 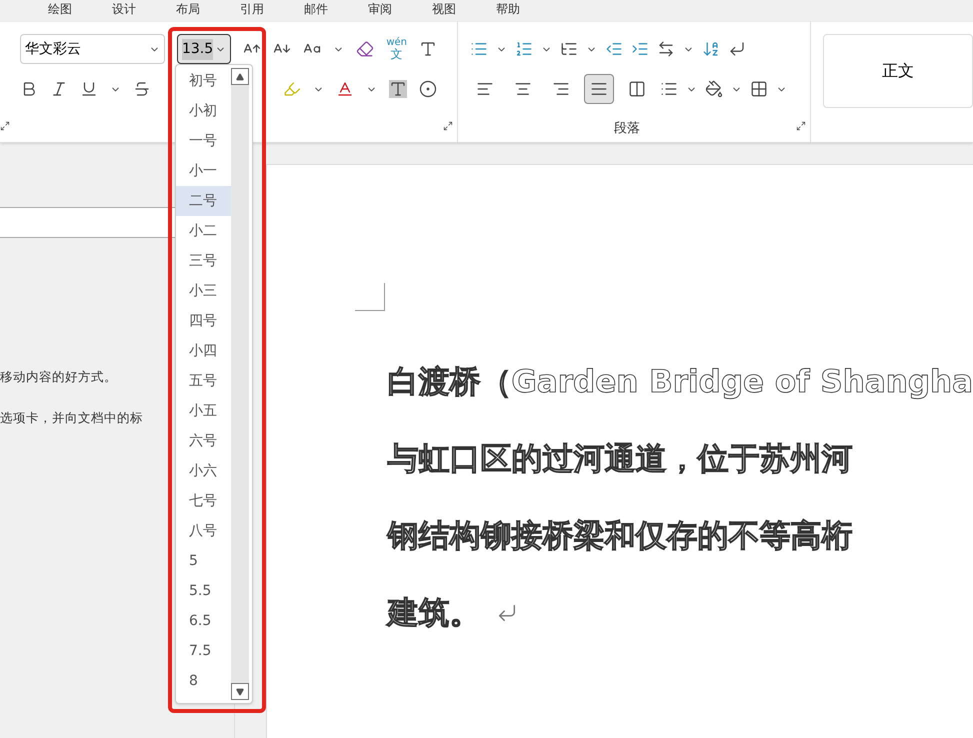 I want to click on font-size-option: 5.5, so click(x=203, y=591).